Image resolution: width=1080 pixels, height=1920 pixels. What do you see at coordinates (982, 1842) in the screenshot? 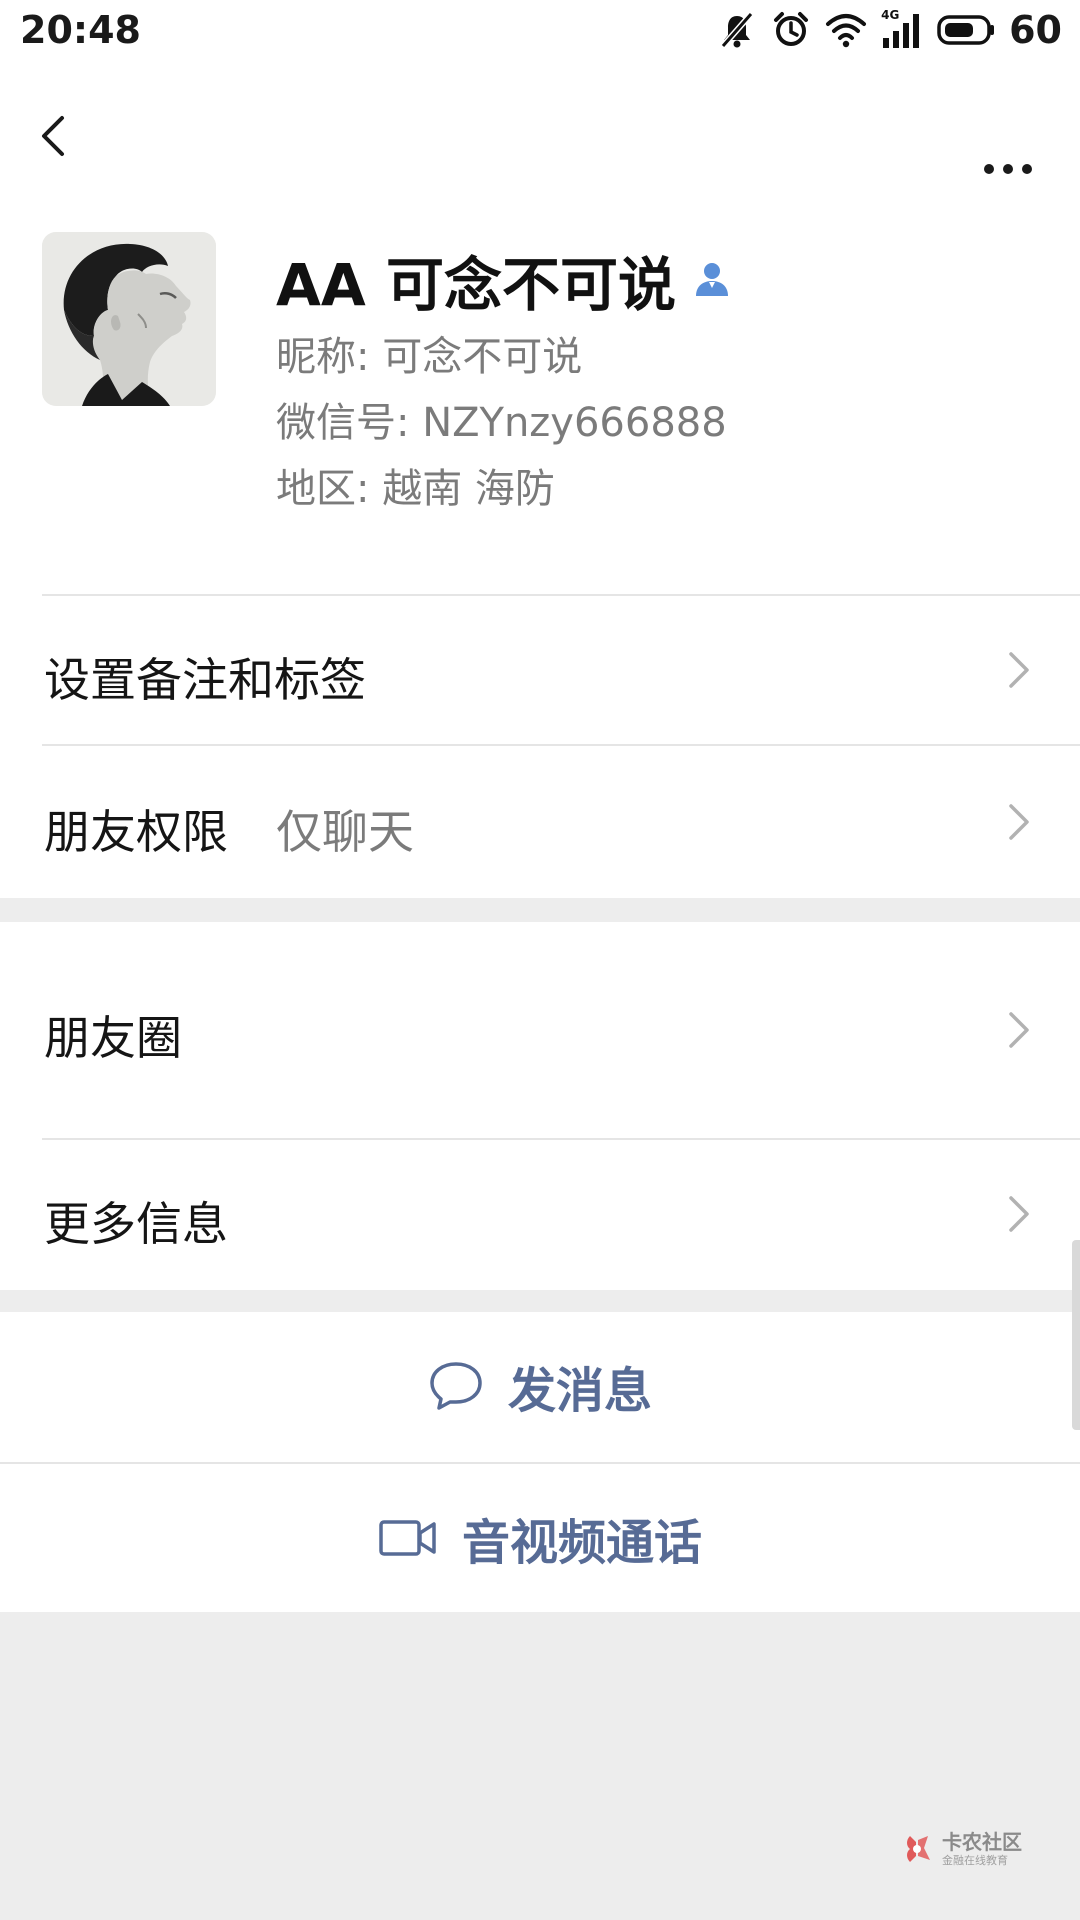
I see `watermark-name: 卡农社区` at bounding box center [982, 1842].